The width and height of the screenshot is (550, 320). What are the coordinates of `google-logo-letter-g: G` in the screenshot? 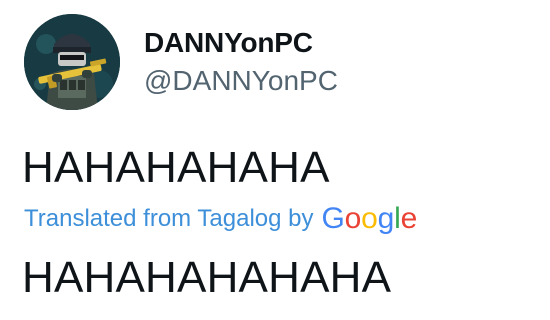 It's located at (333, 218).